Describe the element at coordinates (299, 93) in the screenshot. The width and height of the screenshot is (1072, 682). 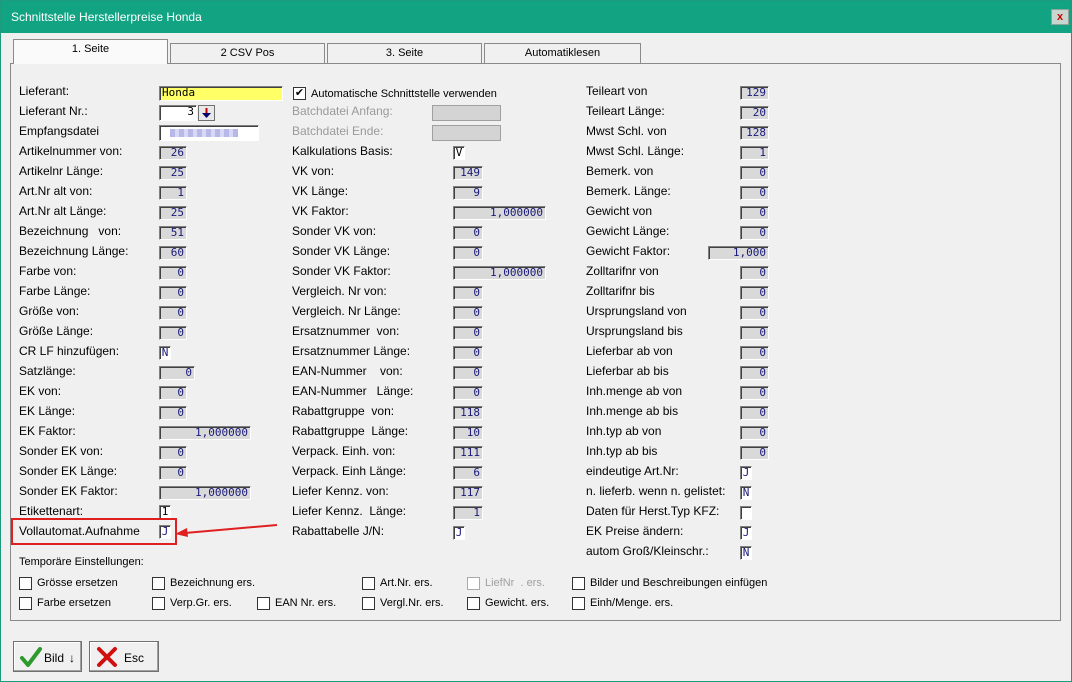
I see `auto-schnittstelle-checkbox: ✔` at that location.